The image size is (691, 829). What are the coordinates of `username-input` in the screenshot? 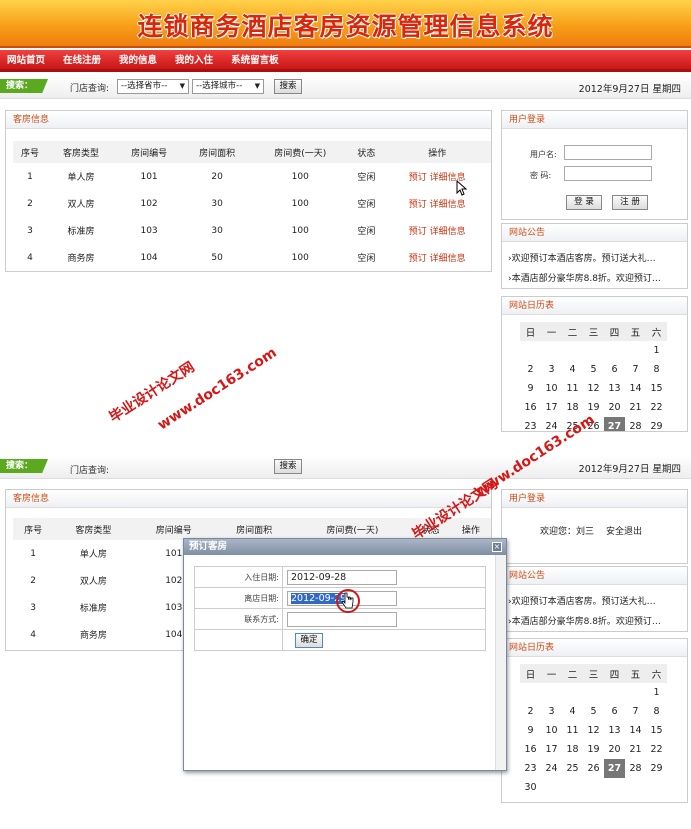 It's located at (608, 152).